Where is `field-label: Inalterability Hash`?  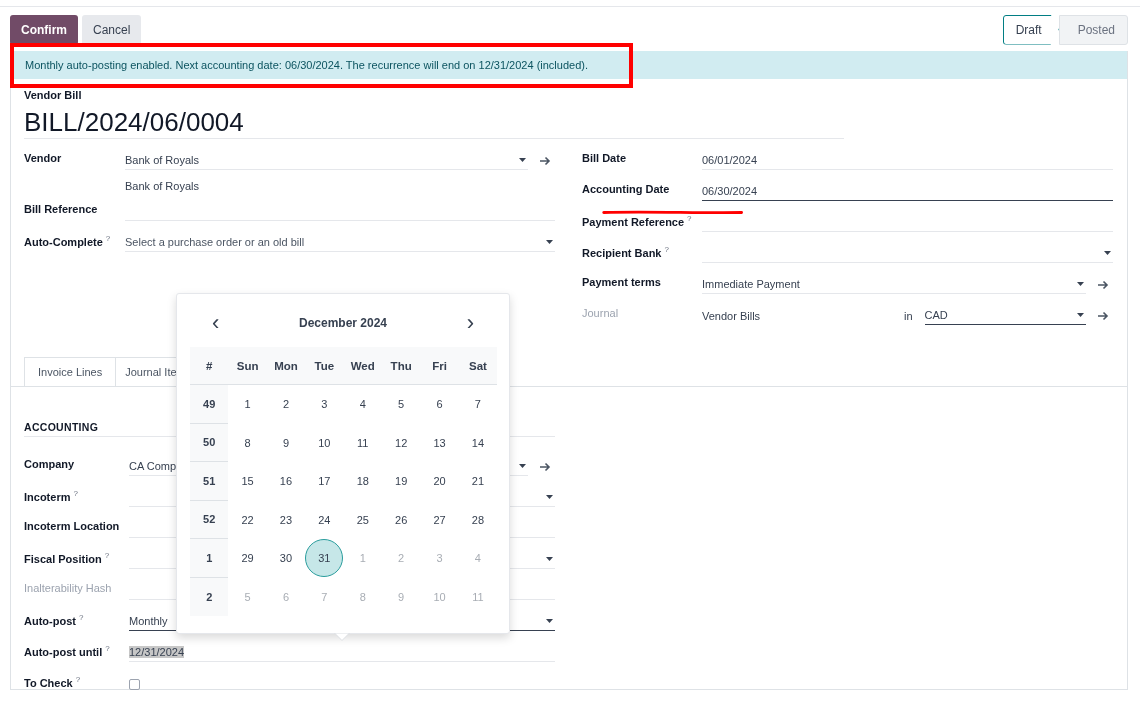 field-label: Inalterability Hash is located at coordinates (68, 588).